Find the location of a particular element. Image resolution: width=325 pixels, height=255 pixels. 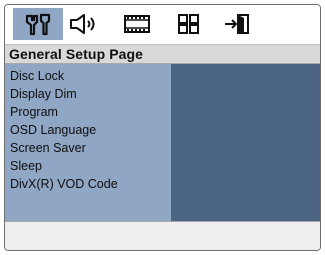

menu-item-display-dim: Display Dim is located at coordinates (43, 94).